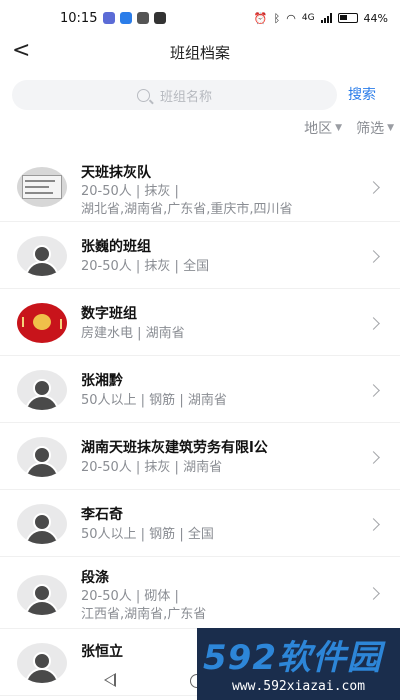  Describe the element at coordinates (349, 128) in the screenshot. I see `filter-bar: 地区 ▼ 筛选 ▼` at that location.